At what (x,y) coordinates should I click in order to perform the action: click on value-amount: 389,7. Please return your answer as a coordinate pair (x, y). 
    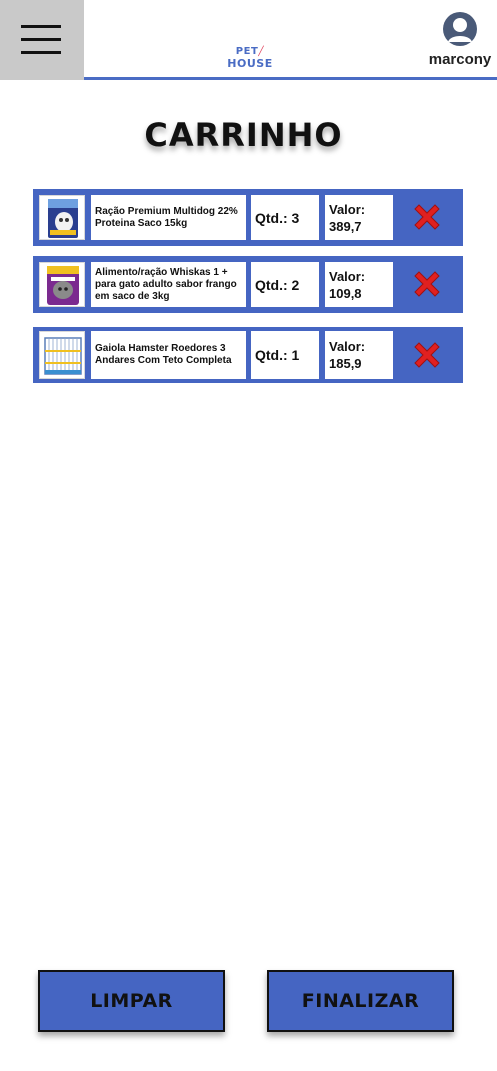
    Looking at the image, I should click on (345, 226).